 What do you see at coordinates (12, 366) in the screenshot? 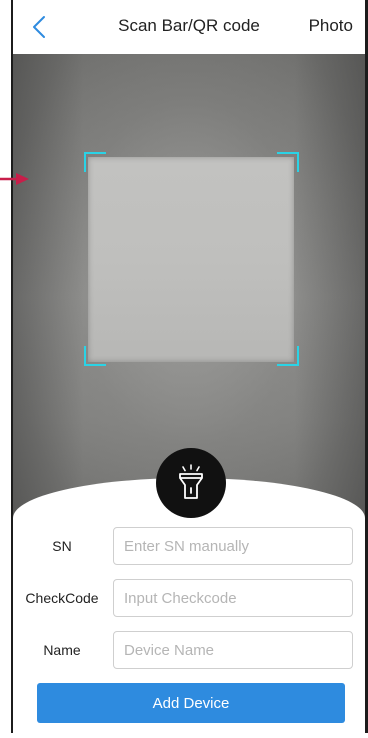
I see `left-frame-border` at bounding box center [12, 366].